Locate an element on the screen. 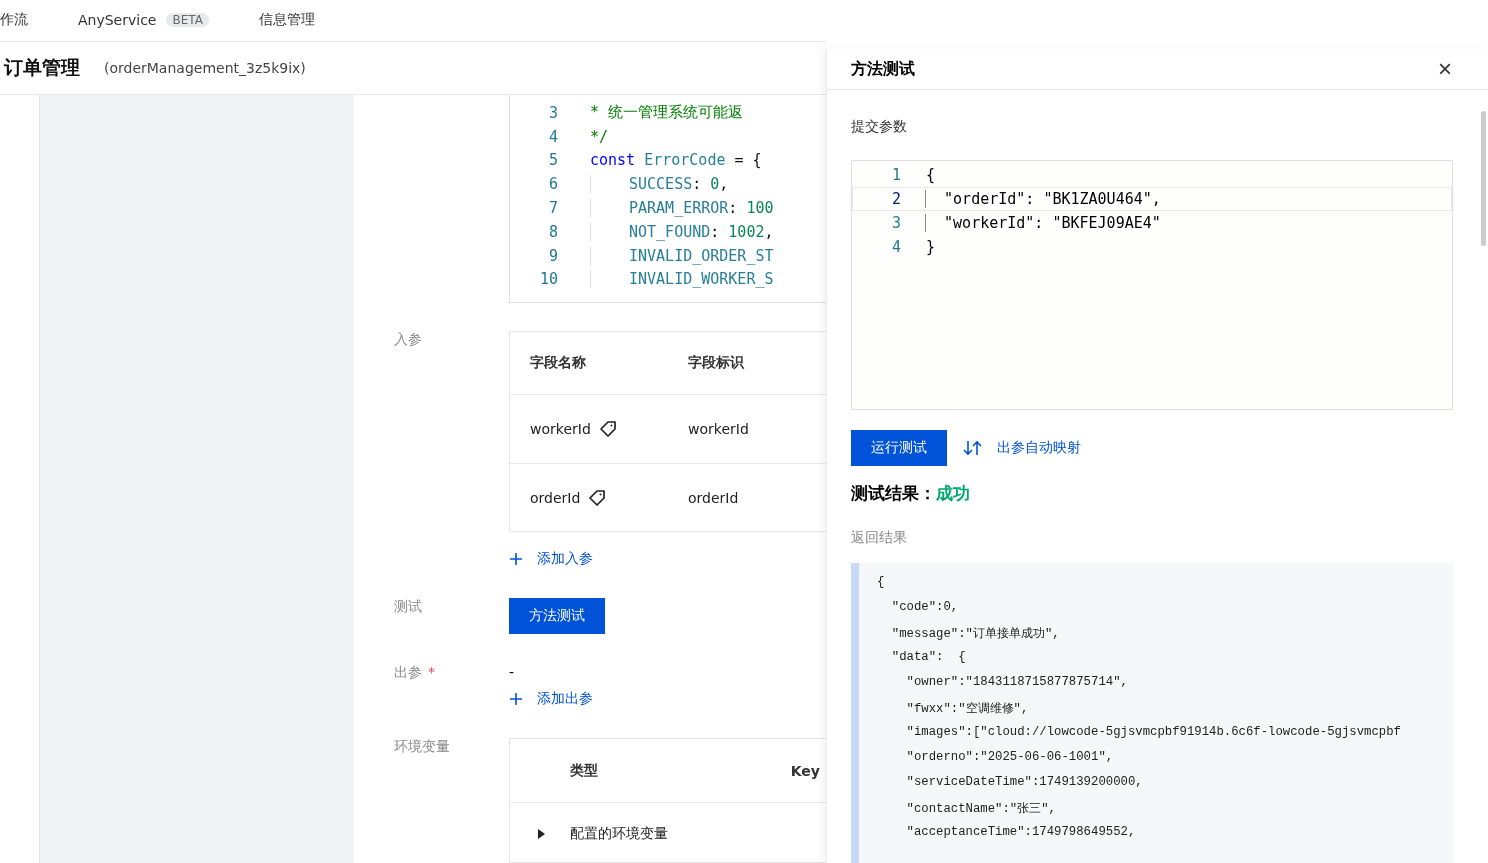 The height and width of the screenshot is (863, 1488). result-line: ″orderno″:″2025-06-06-1001″, is located at coordinates (1010, 758).